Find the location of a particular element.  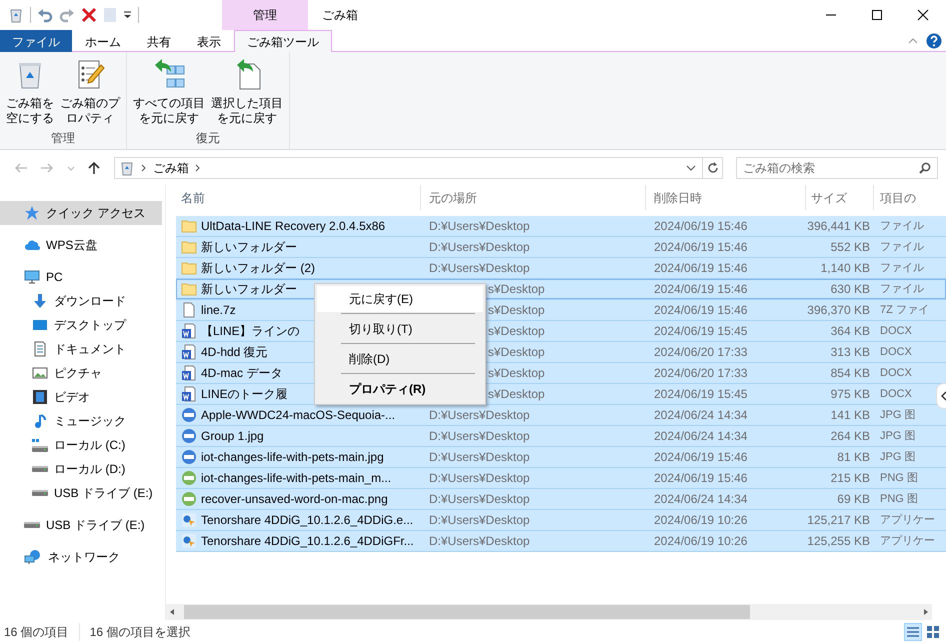

help-icon is located at coordinates (934, 40).